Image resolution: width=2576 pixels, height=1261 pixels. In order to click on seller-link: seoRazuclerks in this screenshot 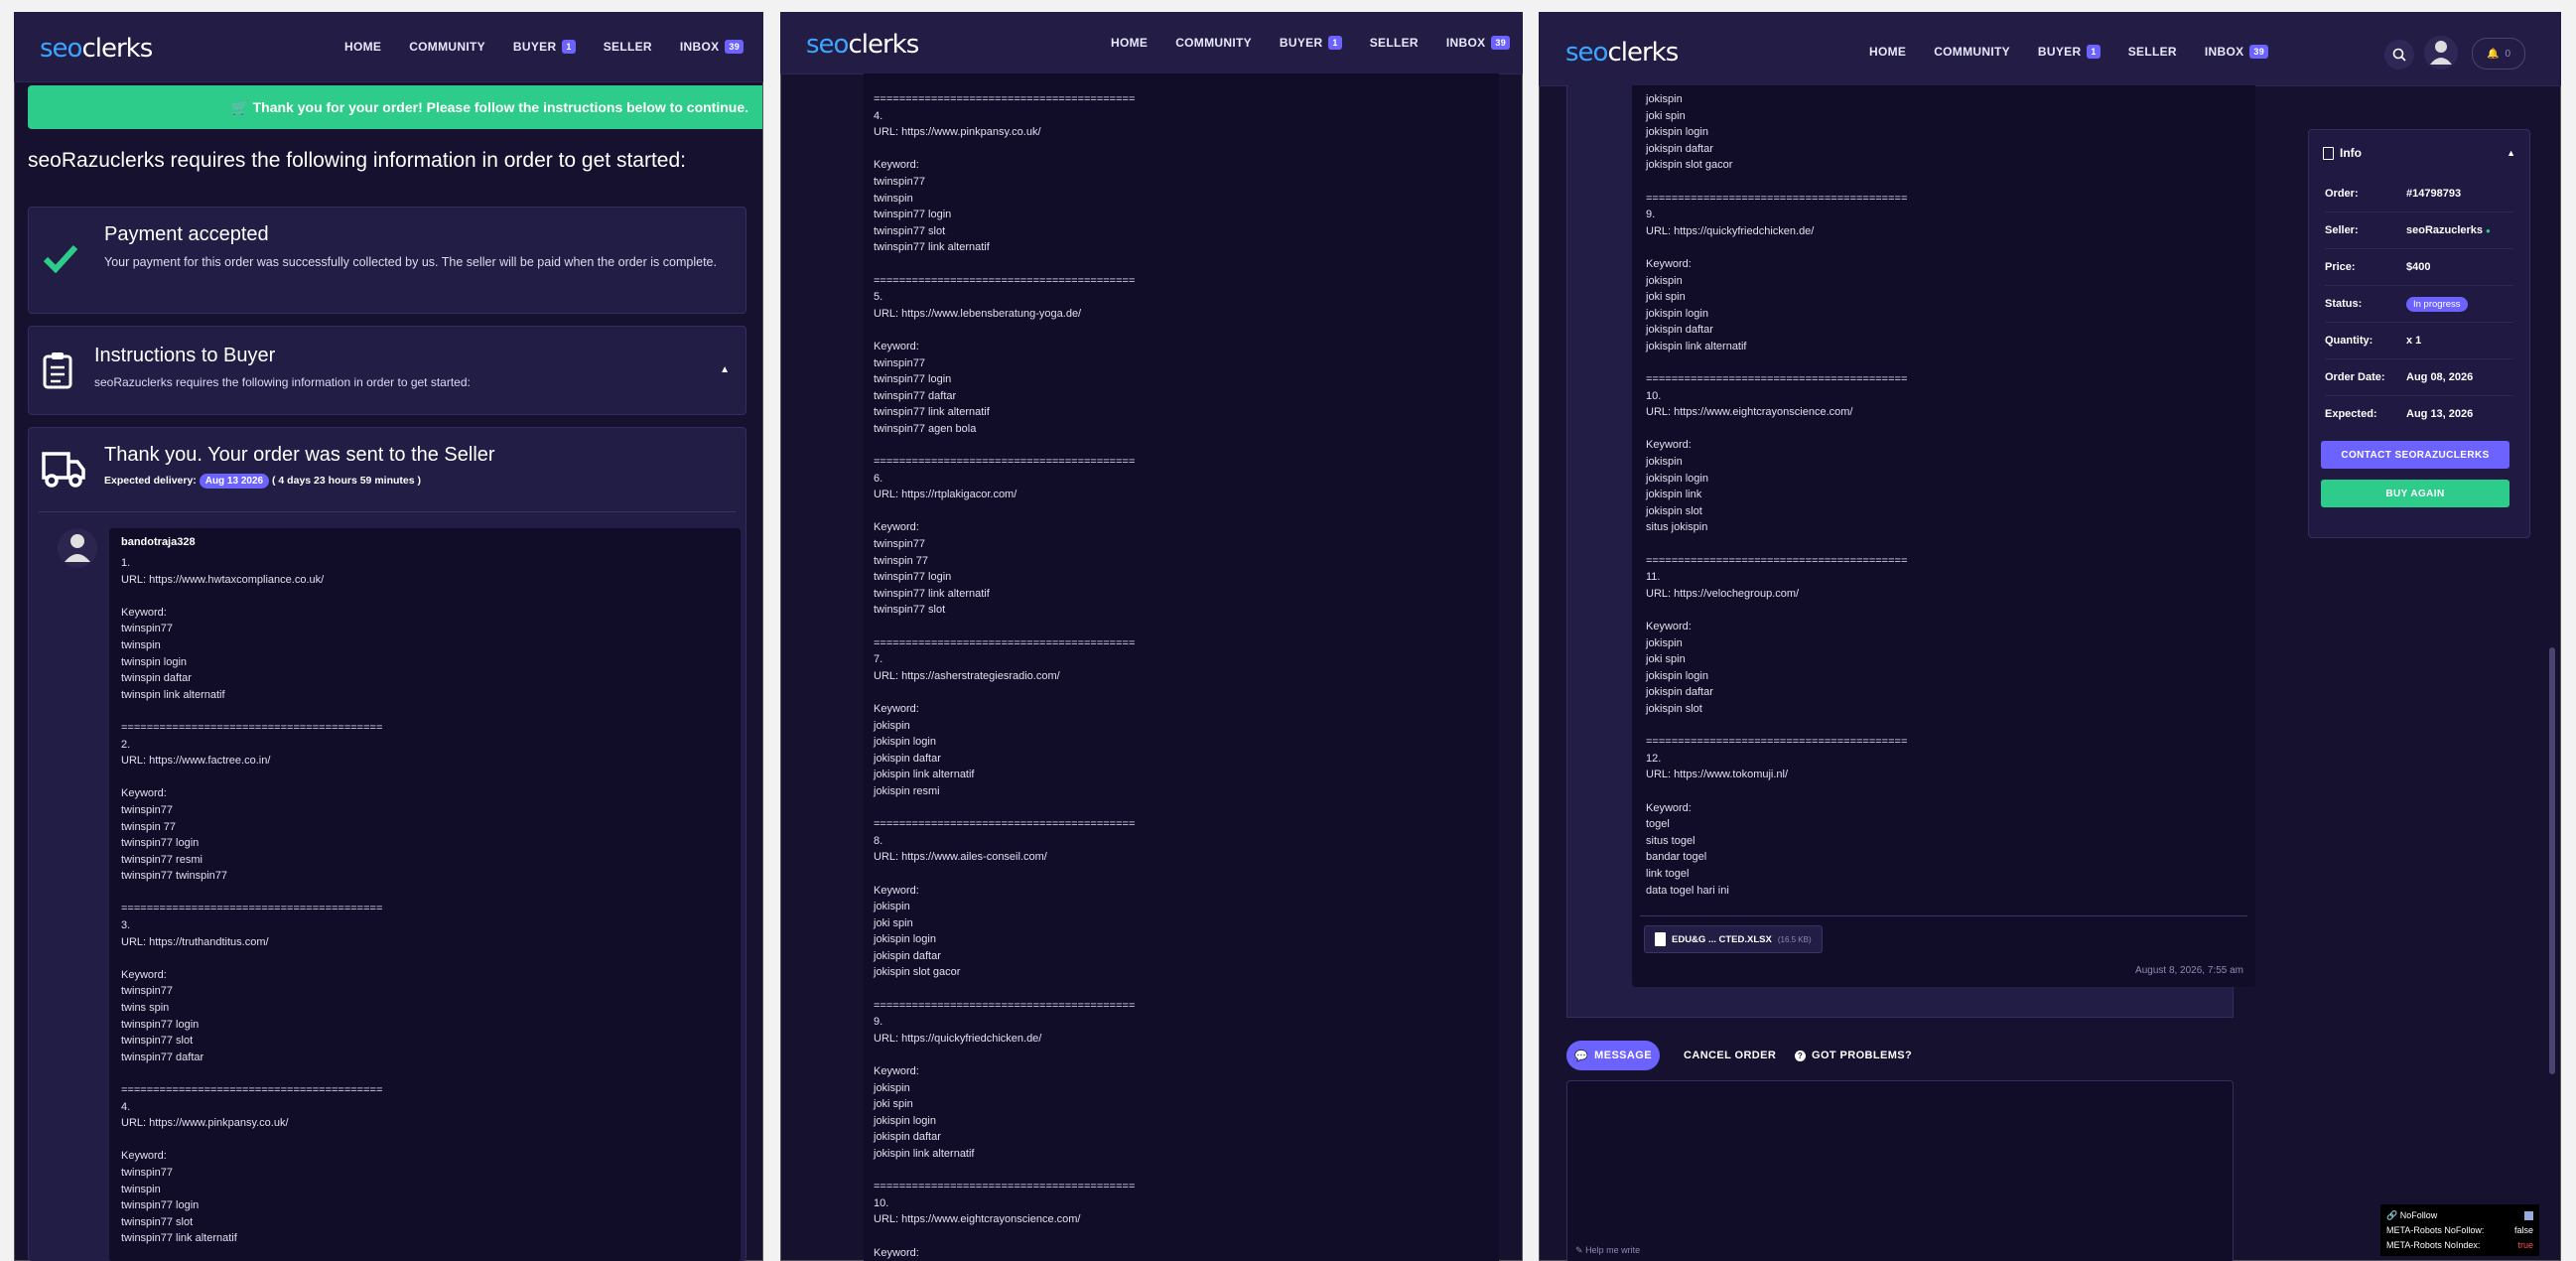, I will do `click(2444, 230)`.